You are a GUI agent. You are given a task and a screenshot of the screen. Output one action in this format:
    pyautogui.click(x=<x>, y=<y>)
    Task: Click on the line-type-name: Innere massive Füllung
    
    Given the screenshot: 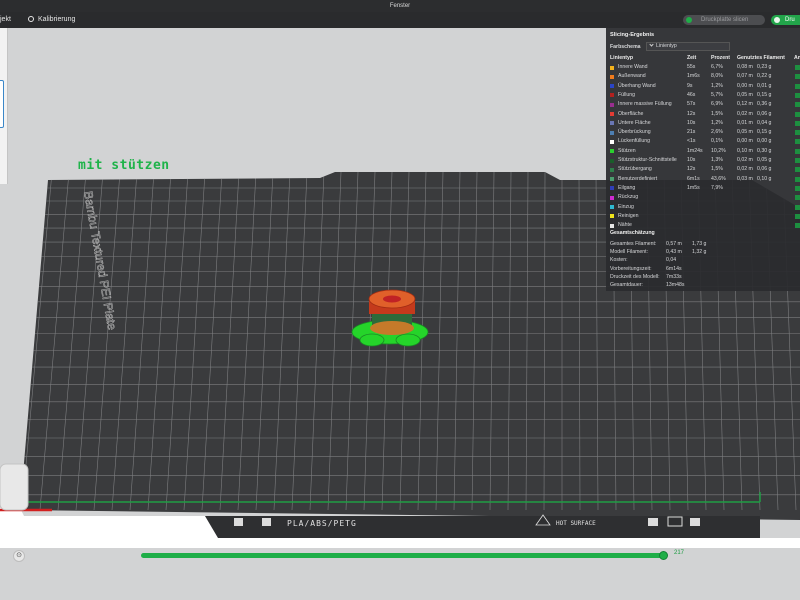 What is the action you would take?
    pyautogui.click(x=645, y=104)
    